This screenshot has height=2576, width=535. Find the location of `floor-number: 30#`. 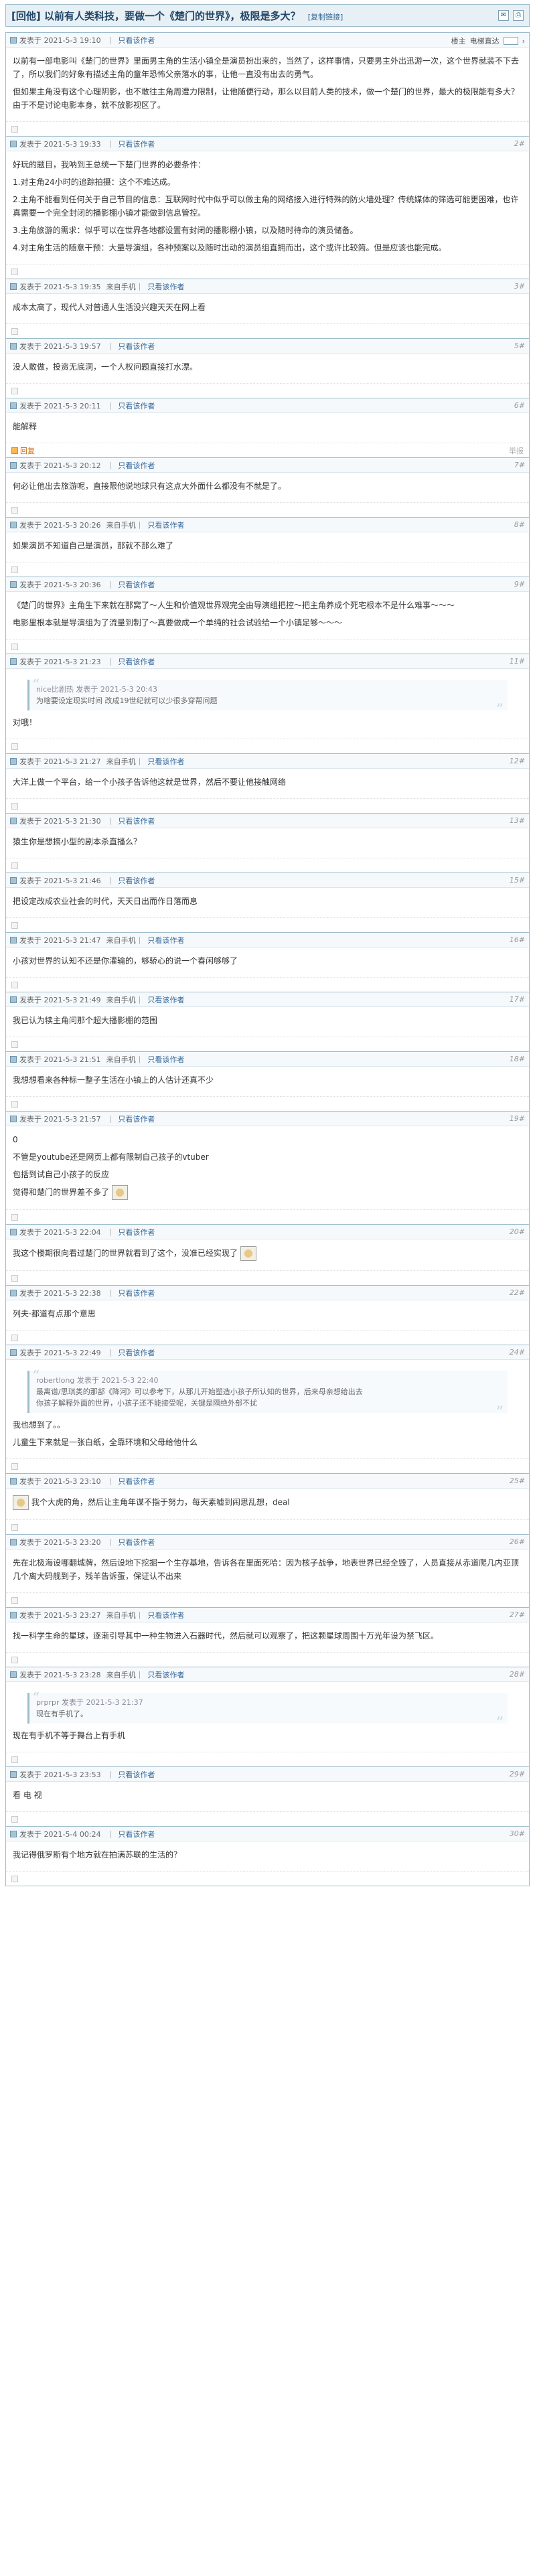

floor-number: 30# is located at coordinates (517, 1833).